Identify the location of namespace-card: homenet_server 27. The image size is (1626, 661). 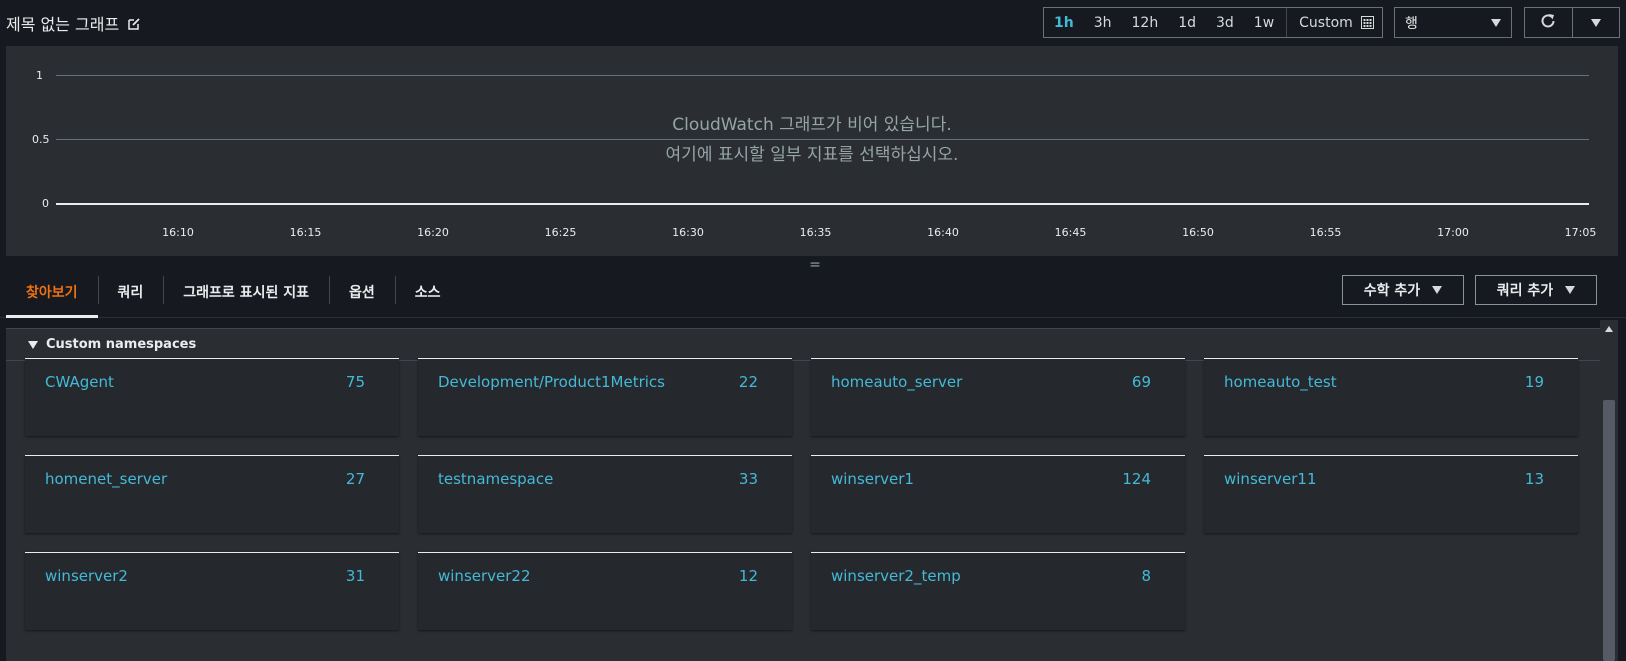
(212, 494).